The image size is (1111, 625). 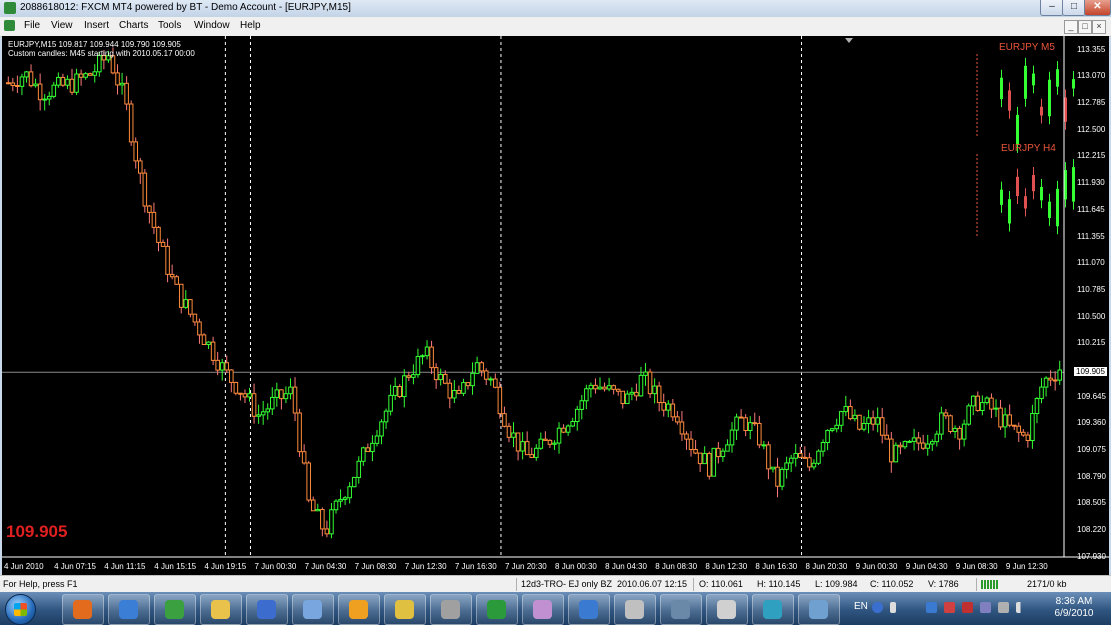 What do you see at coordinates (1021, 607) in the screenshot?
I see `volume-icon` at bounding box center [1021, 607].